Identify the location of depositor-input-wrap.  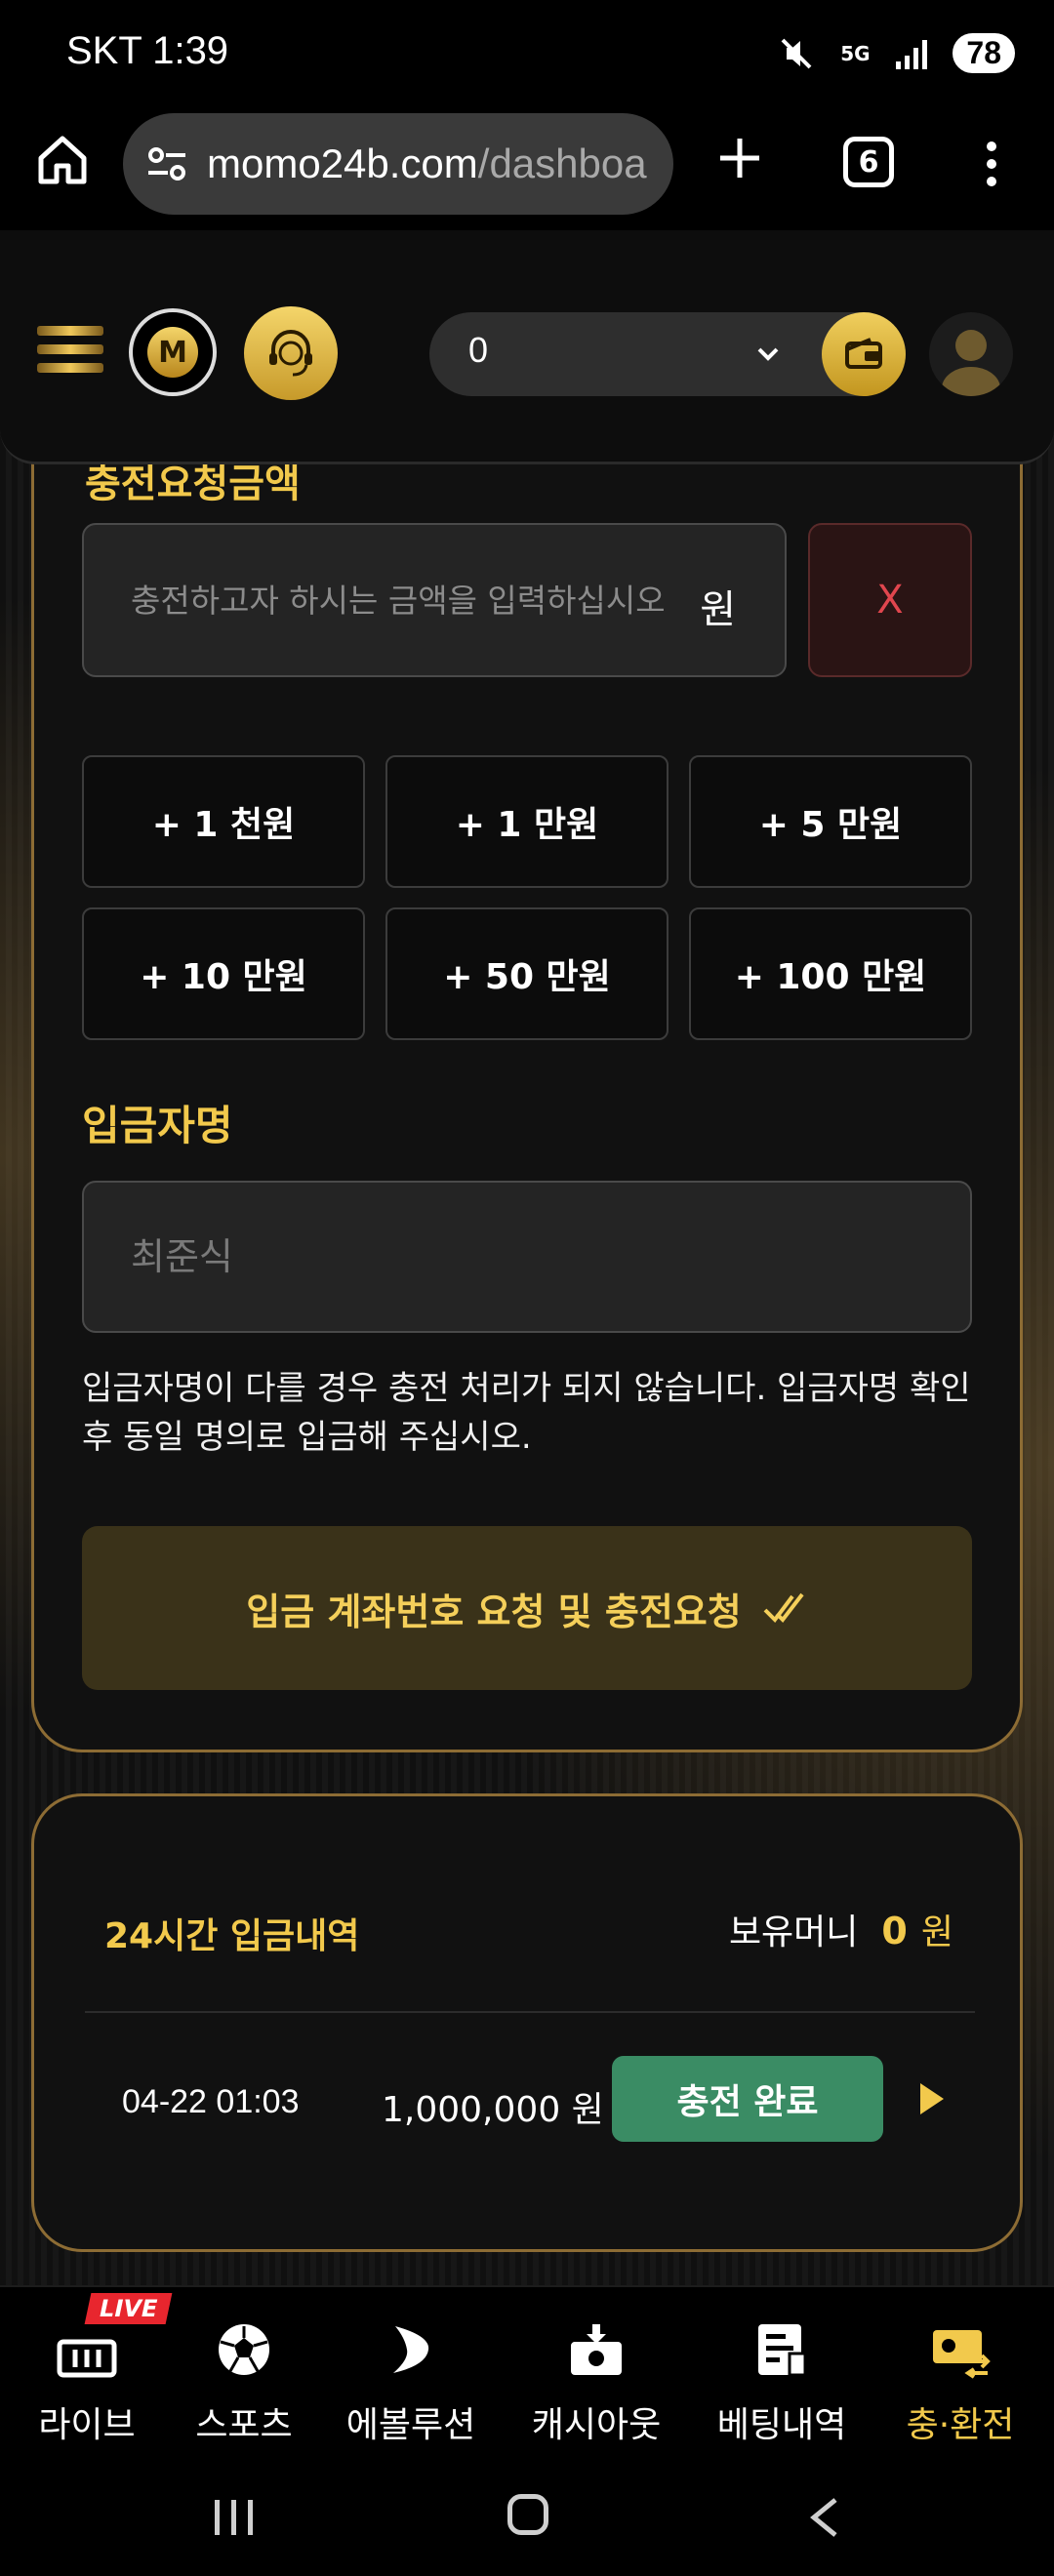
(527, 1257).